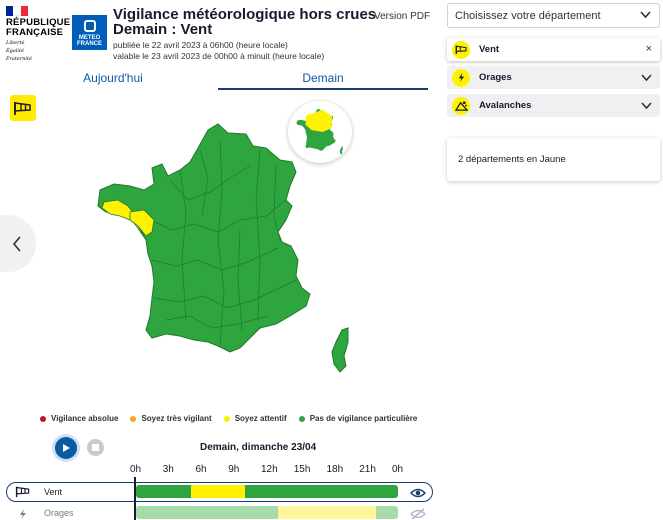 The width and height of the screenshot is (663, 520). I want to click on page-title-line1: Vigilance météorologique hors crues, so click(245, 14).